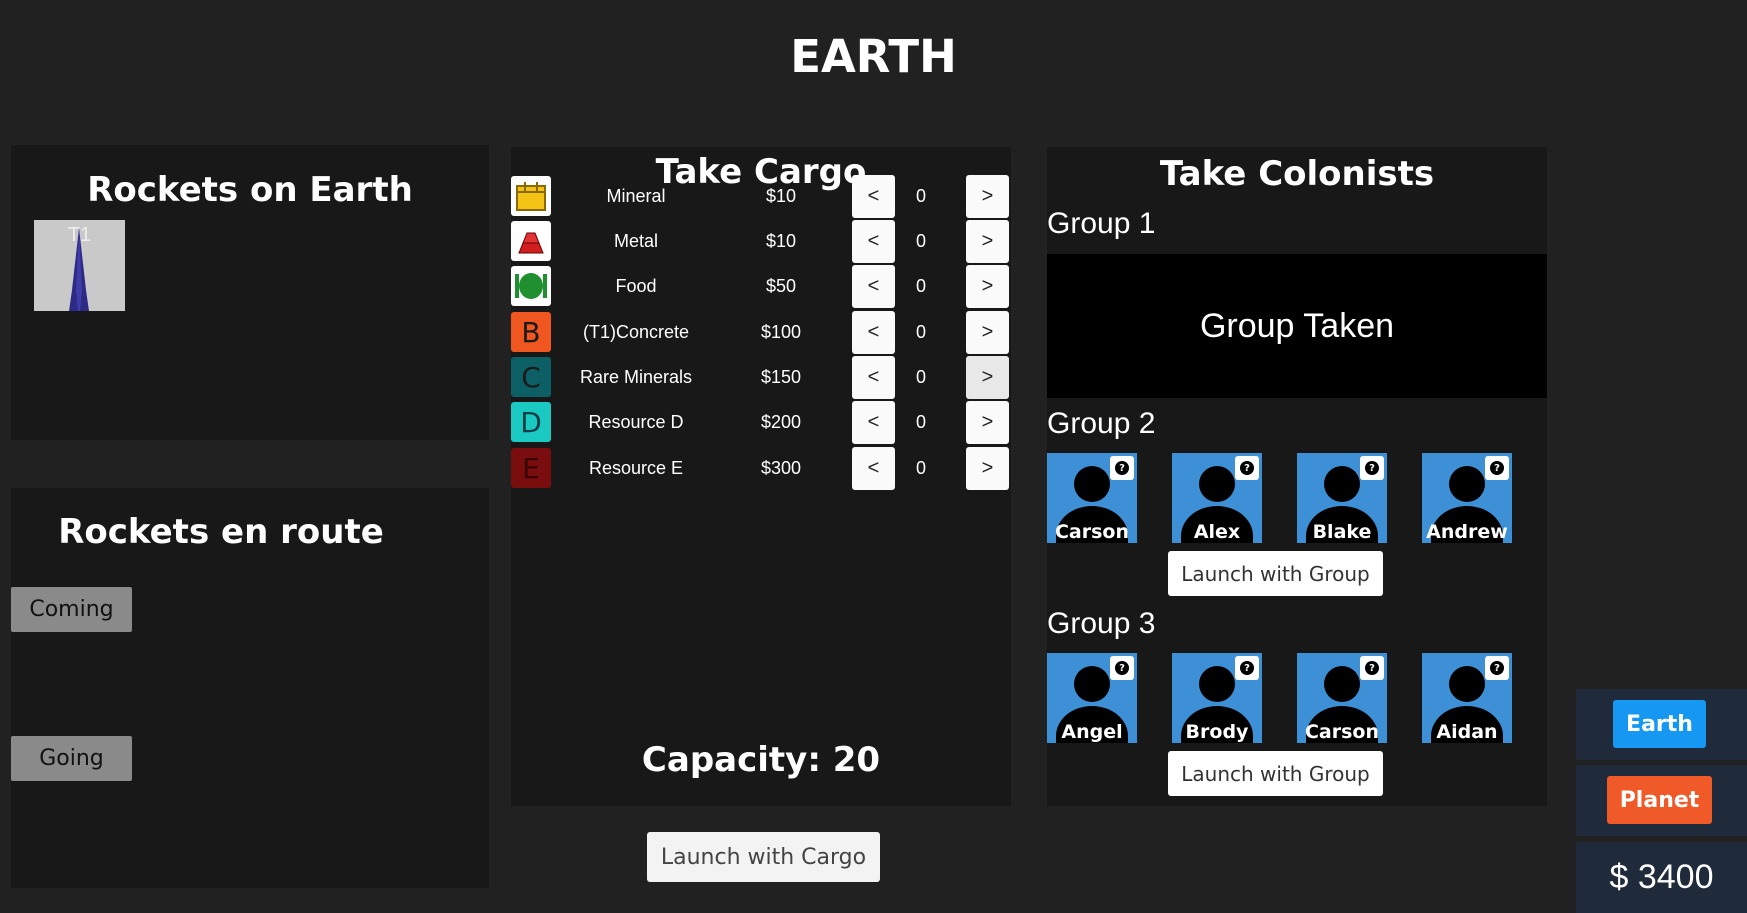 The width and height of the screenshot is (1747, 913). I want to click on food-plate-icon, so click(531, 286).